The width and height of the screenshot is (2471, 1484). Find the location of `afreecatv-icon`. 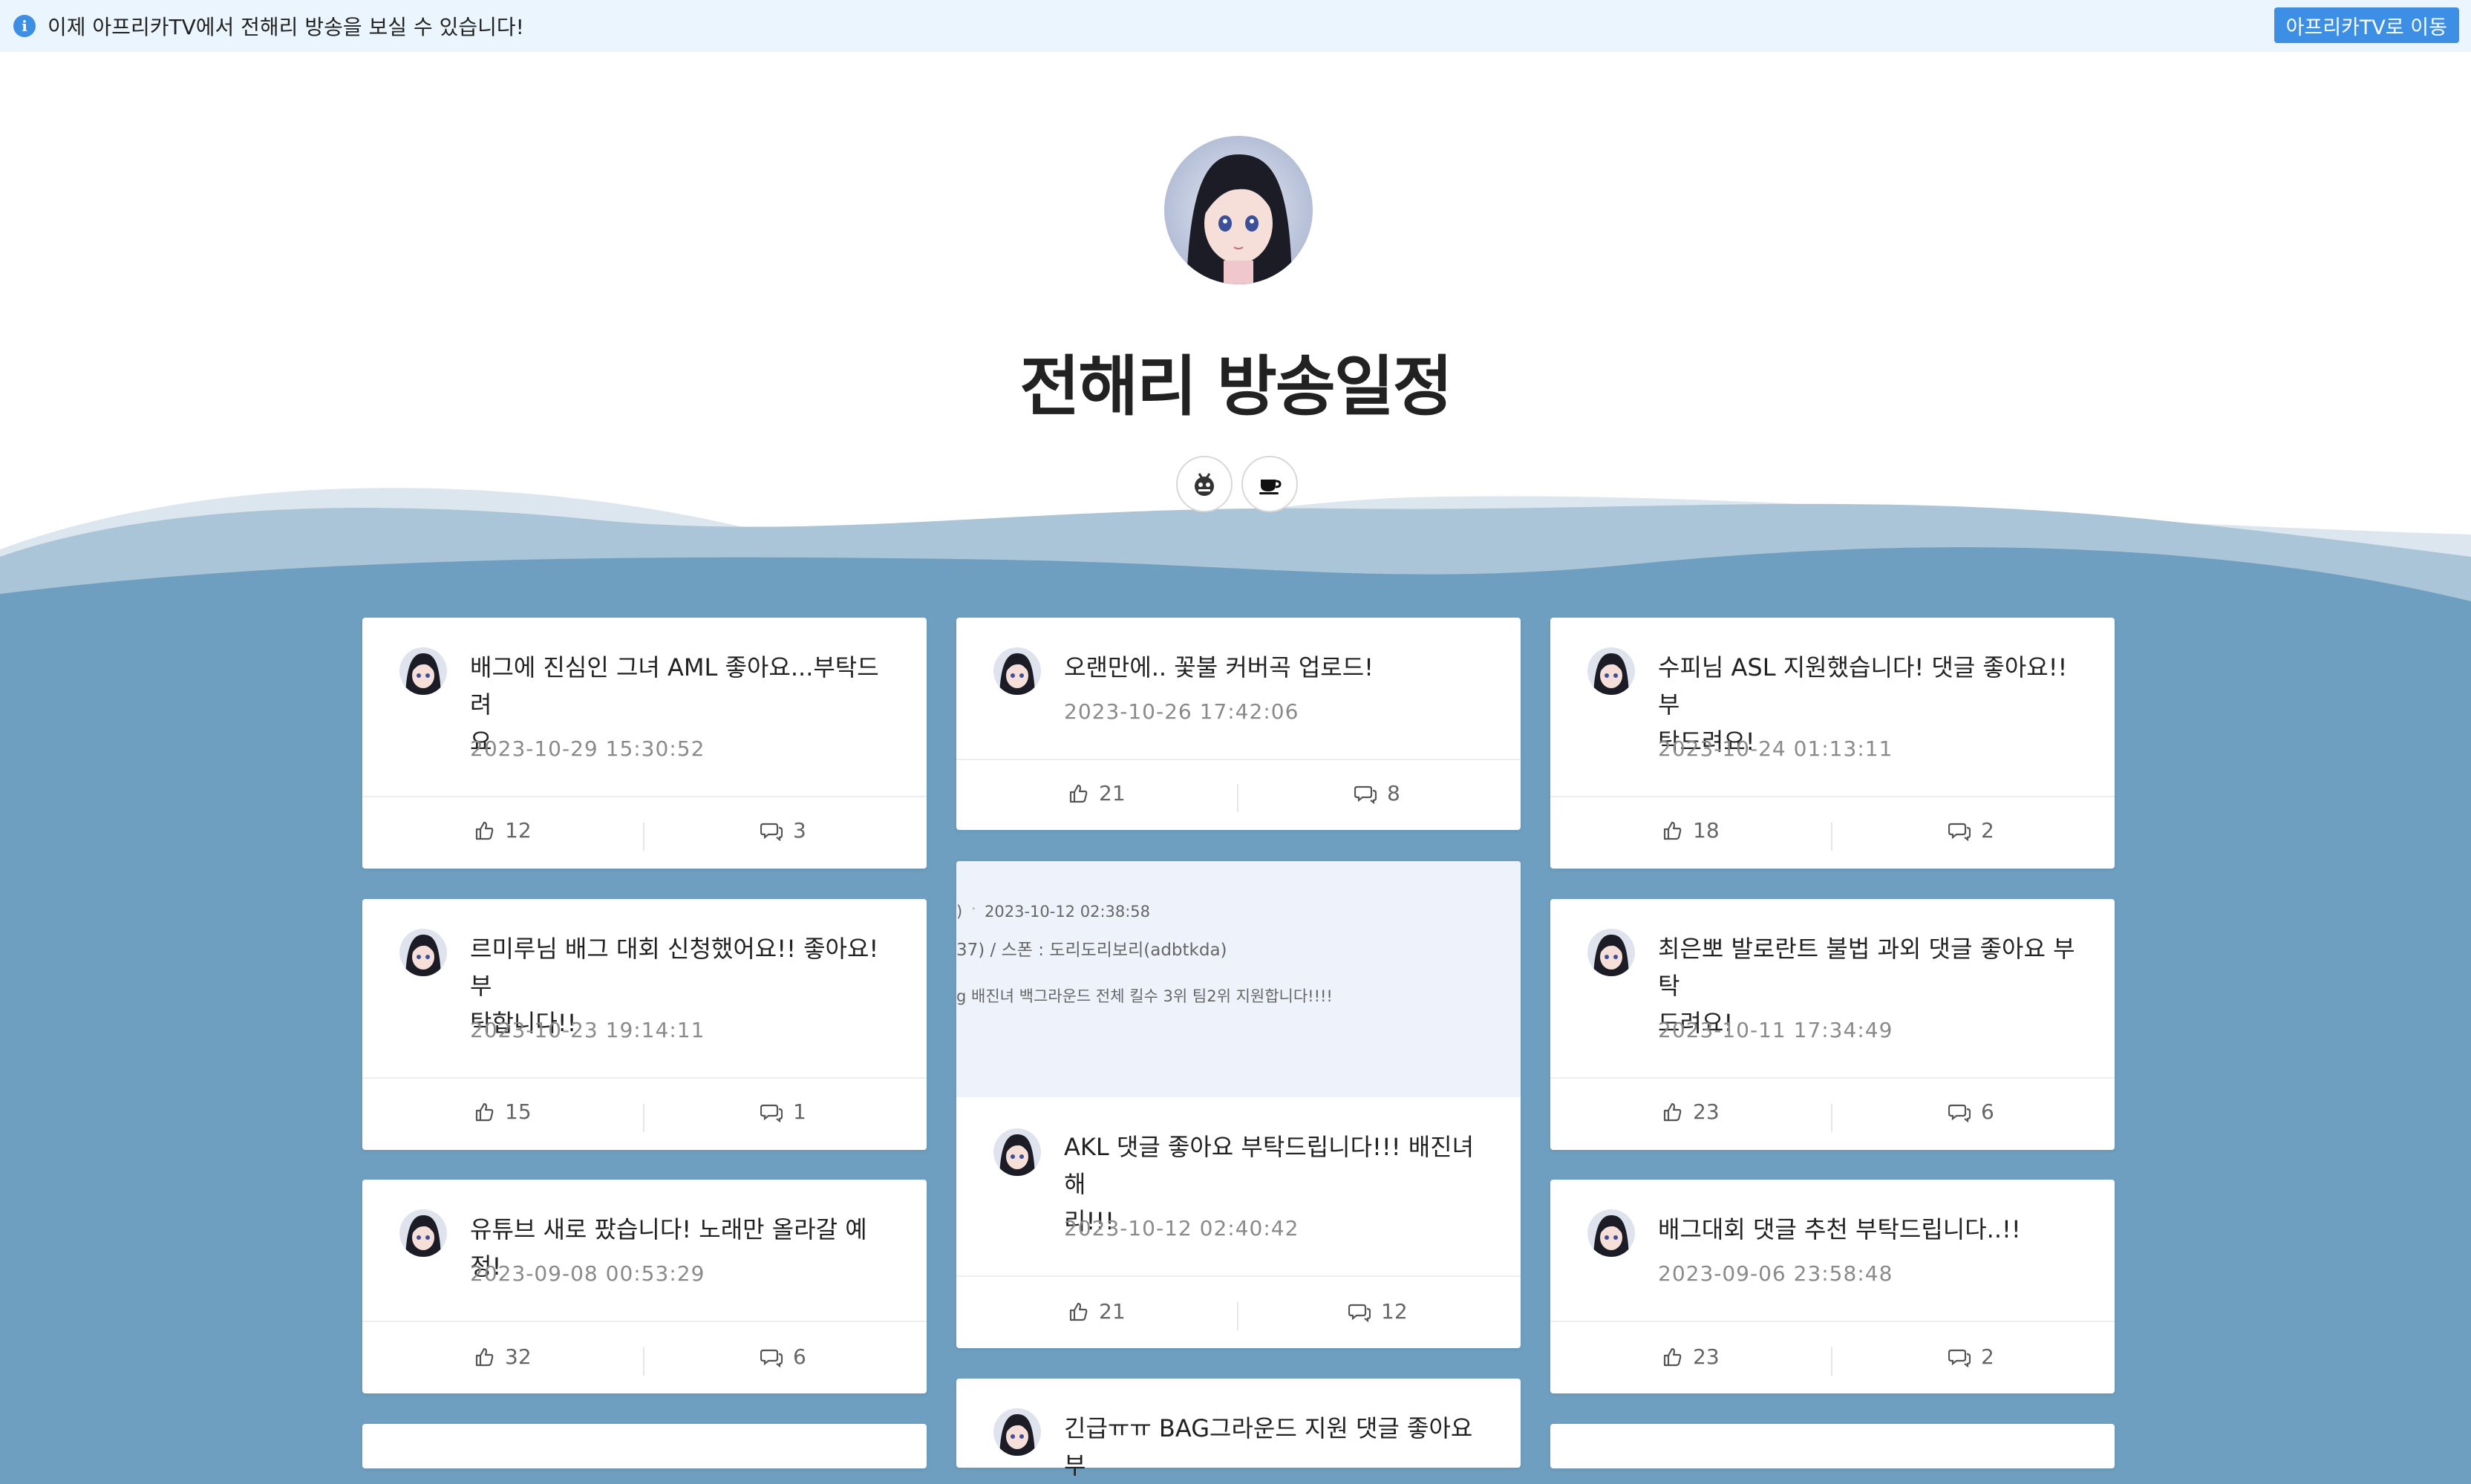

afreecatv-icon is located at coordinates (1204, 484).